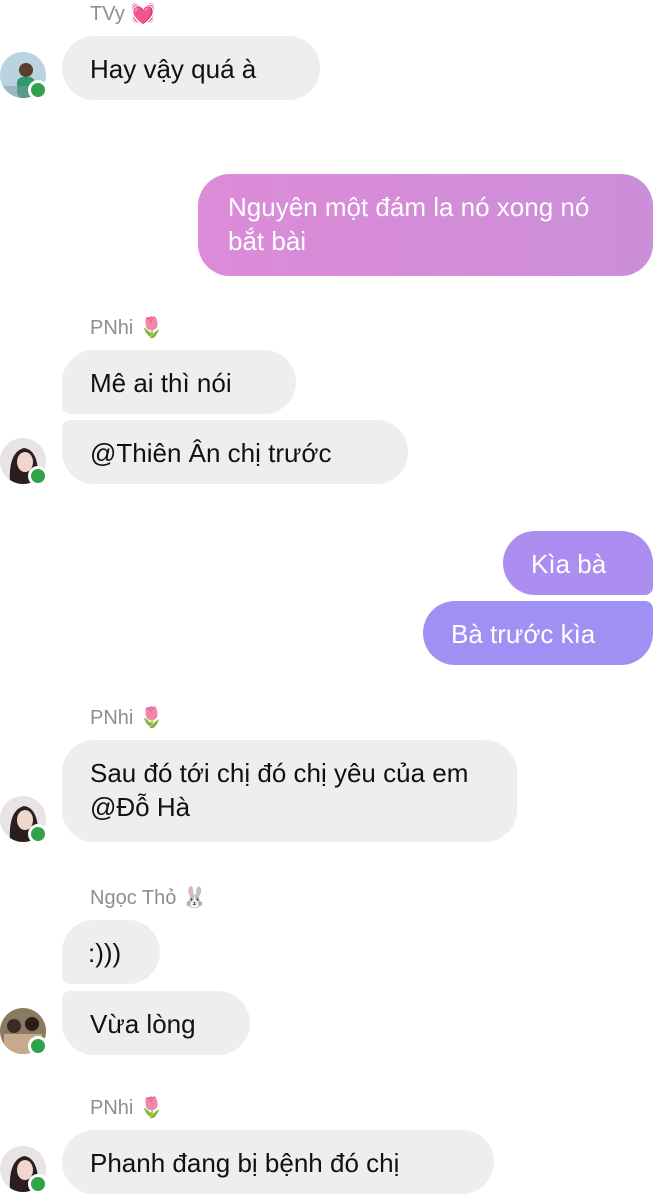 The height and width of the screenshot is (1198, 656). Describe the element at coordinates (538, 633) in the screenshot. I see `message-bubble-outgoing: Bà trước kìa` at that location.